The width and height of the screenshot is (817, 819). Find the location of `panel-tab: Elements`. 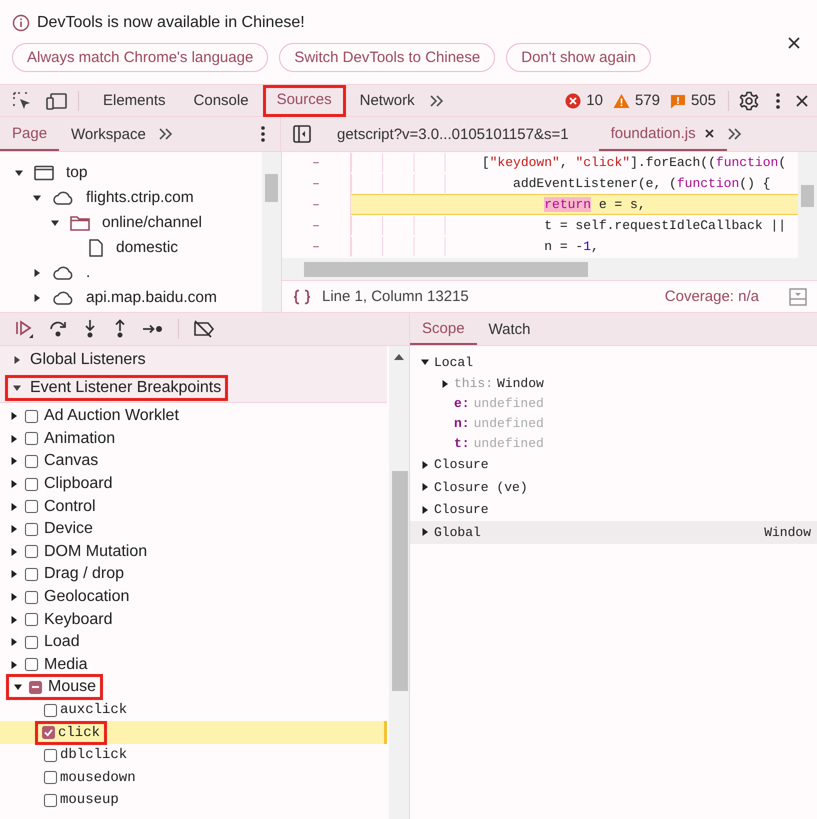

panel-tab: Elements is located at coordinates (134, 100).